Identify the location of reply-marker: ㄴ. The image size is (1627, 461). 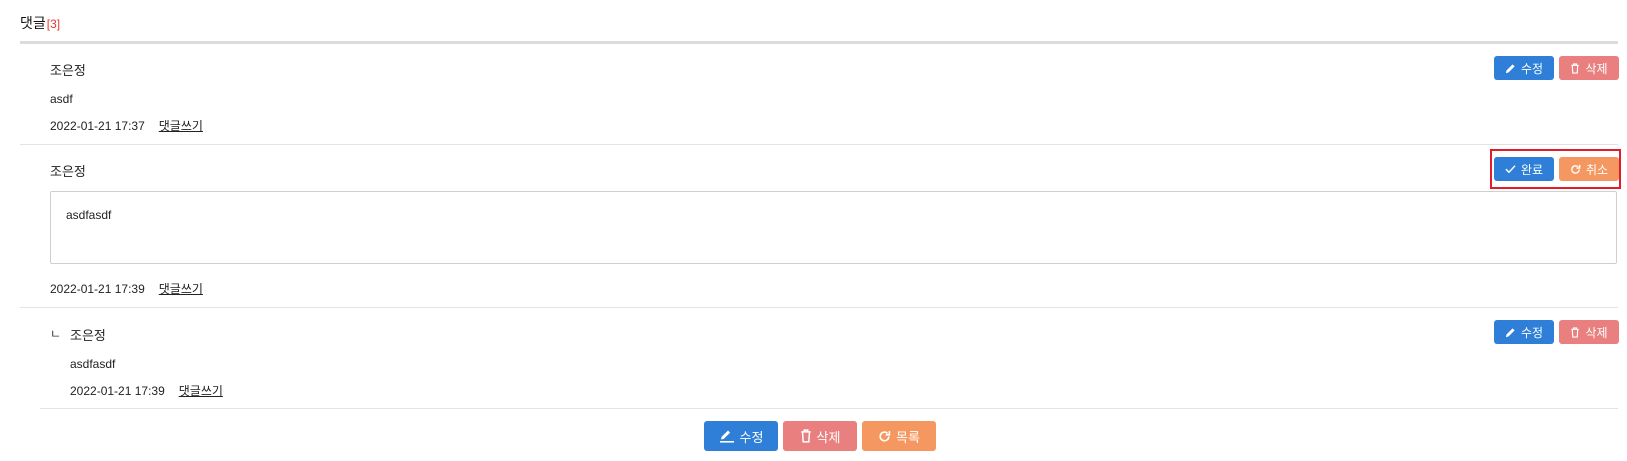
(56, 334).